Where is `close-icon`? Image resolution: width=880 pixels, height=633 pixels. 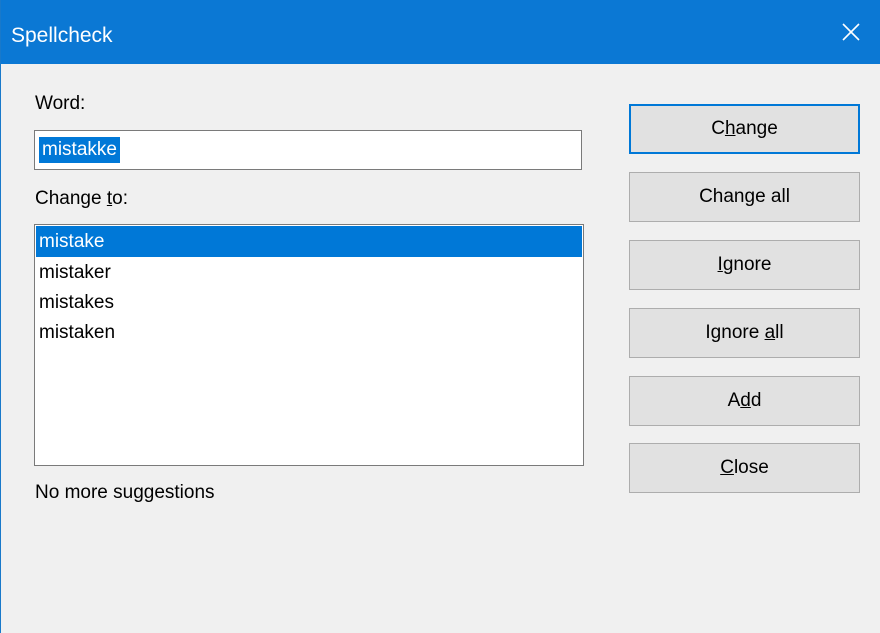
close-icon is located at coordinates (851, 32).